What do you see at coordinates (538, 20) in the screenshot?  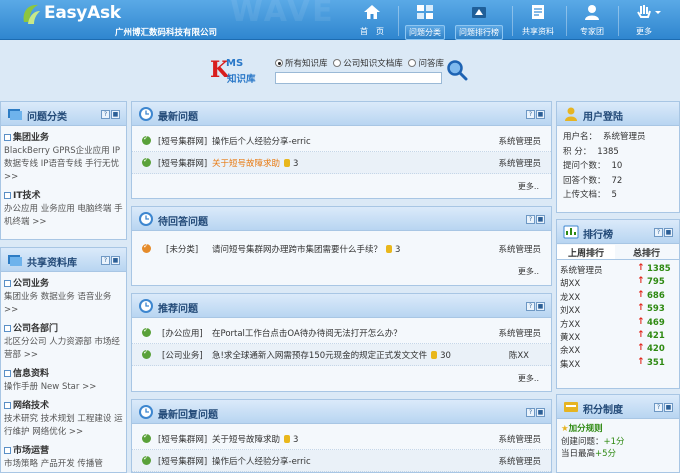 I see `nav-shared-docs: 共享资料` at bounding box center [538, 20].